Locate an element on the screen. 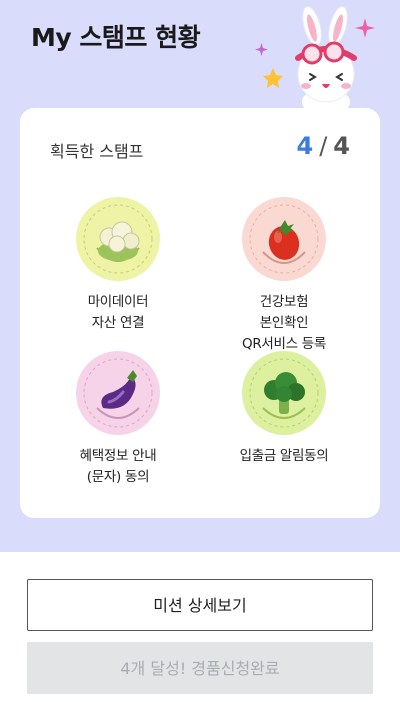  stamp-item-health-insurance: 건강보험 본인확인 QR서비스 등록 is located at coordinates (284, 275).